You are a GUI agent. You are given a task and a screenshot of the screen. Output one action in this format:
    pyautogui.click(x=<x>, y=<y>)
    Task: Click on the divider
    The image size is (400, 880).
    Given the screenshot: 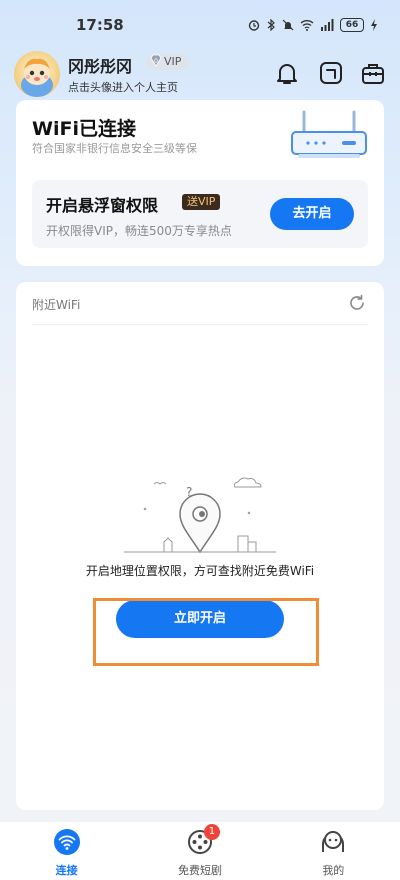 What is the action you would take?
    pyautogui.click(x=200, y=324)
    